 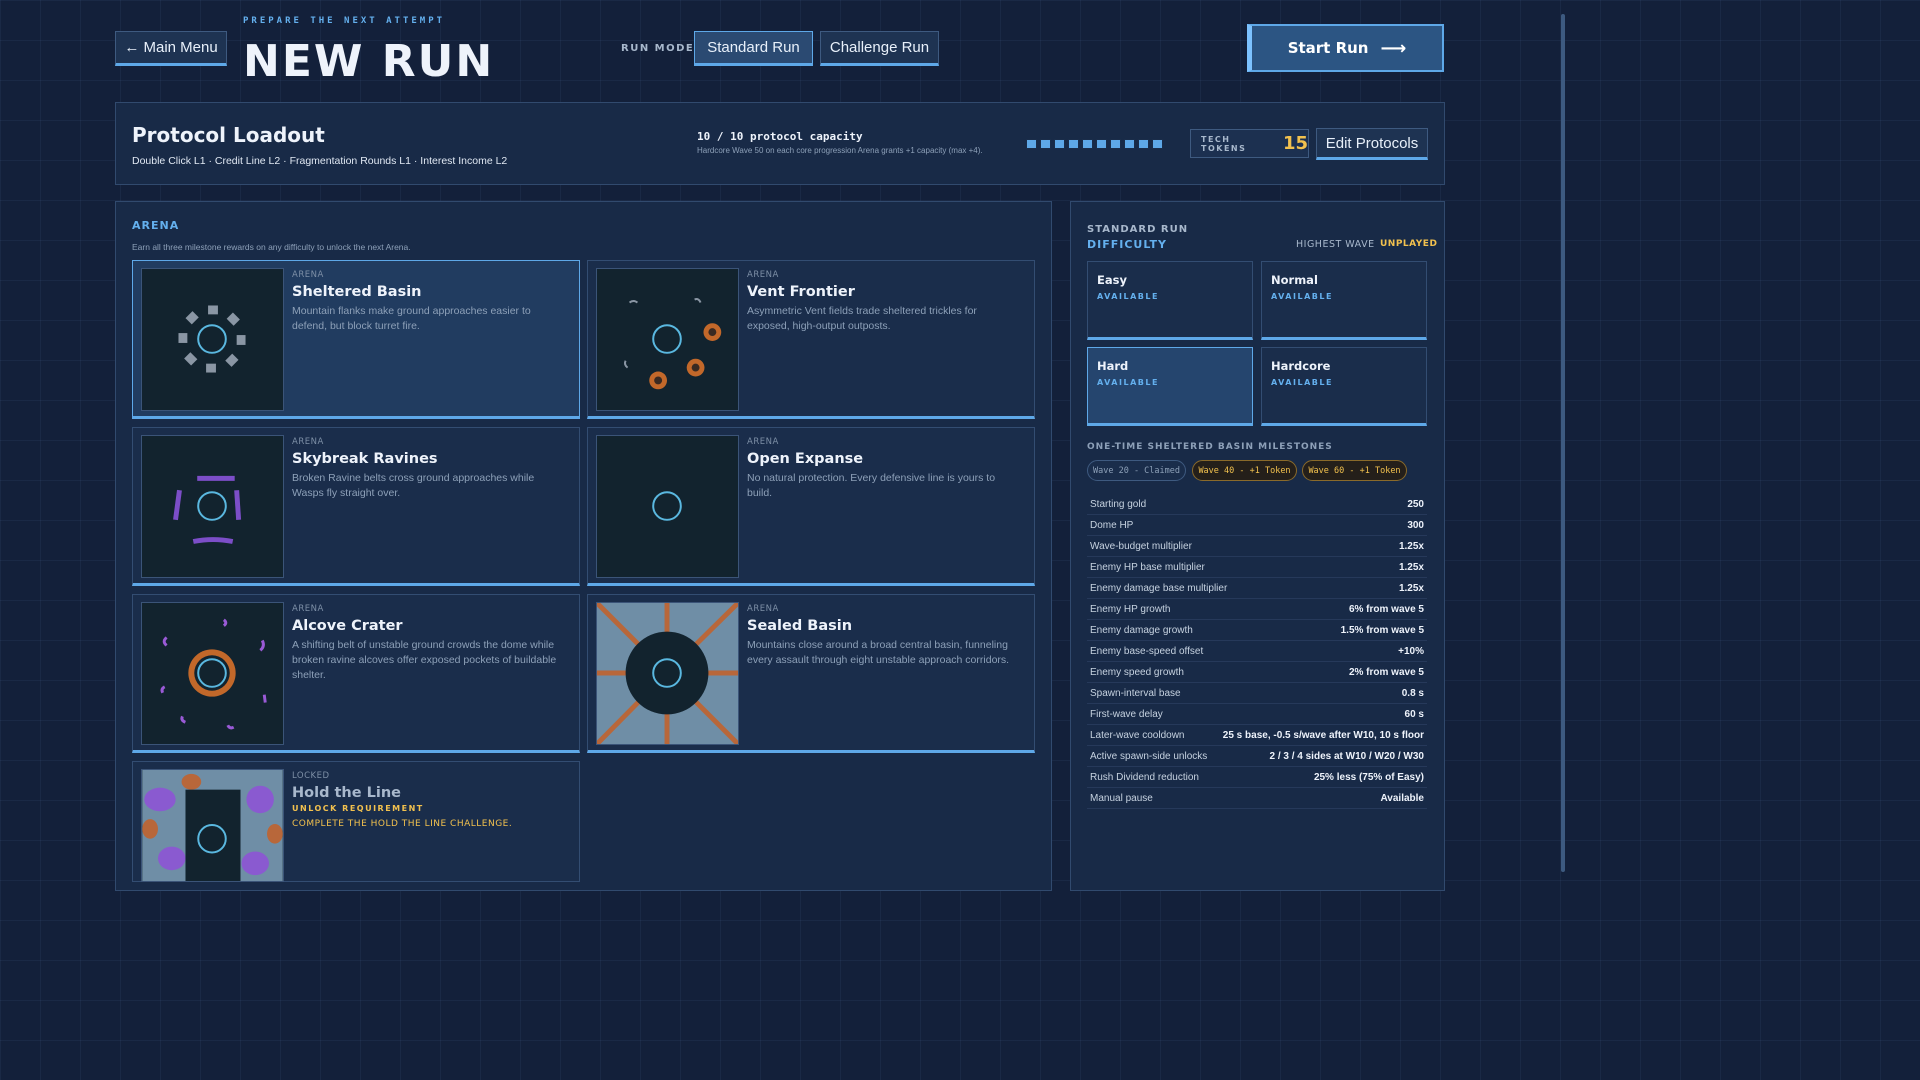 I want to click on capacity-text: 10 / 10 protocol capacity, so click(x=780, y=136).